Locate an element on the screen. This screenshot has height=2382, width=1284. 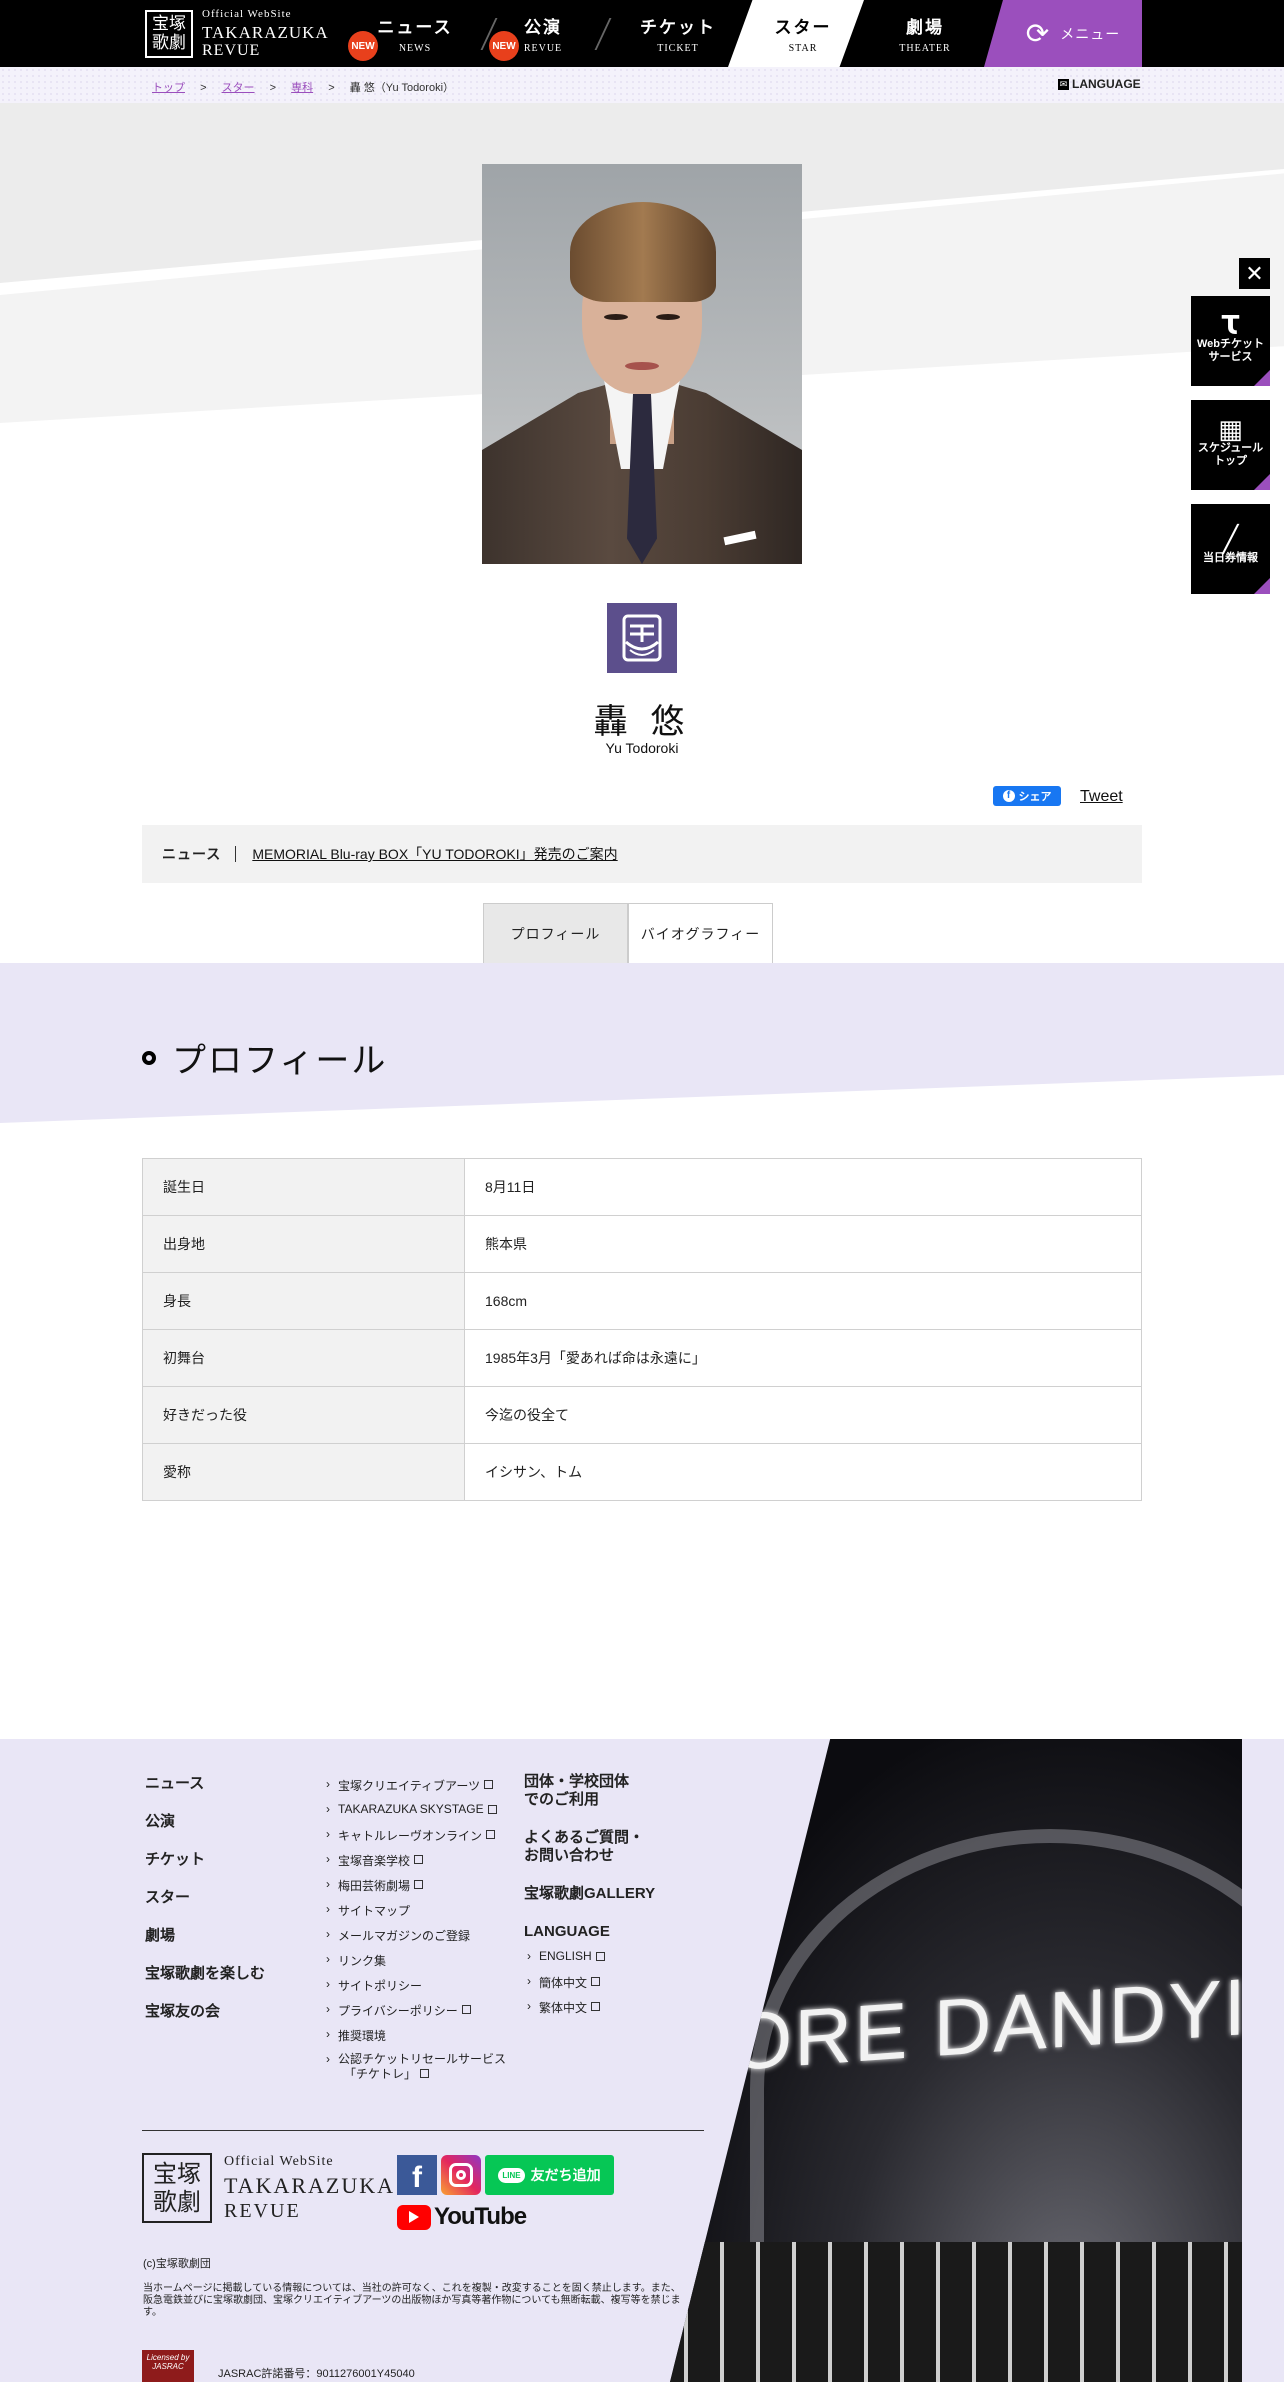
schedule-top-button: ▦ スケジュール トップ is located at coordinates (1230, 445).